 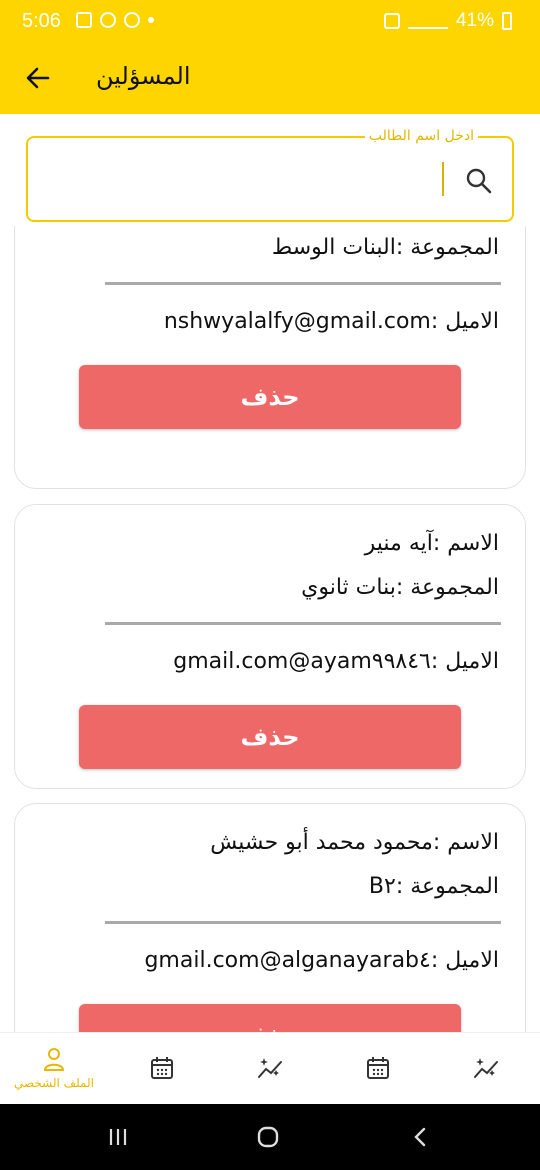 I want to click on app-notification-icon, so click(x=132, y=20).